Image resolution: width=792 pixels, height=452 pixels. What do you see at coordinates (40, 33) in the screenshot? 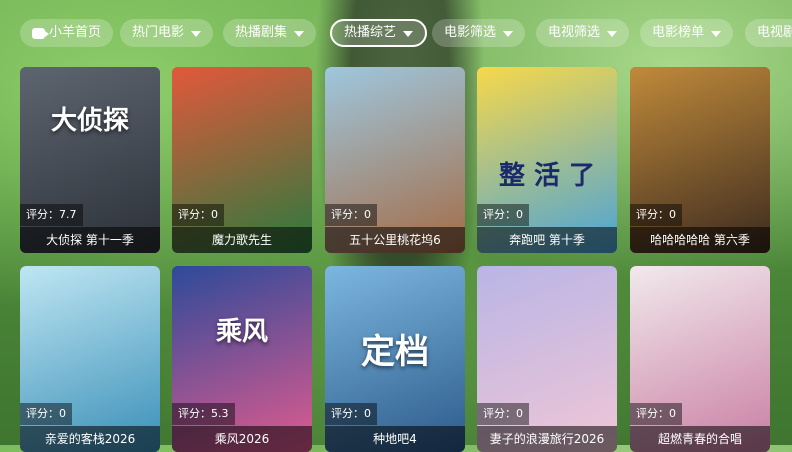
I see `home-icon` at bounding box center [40, 33].